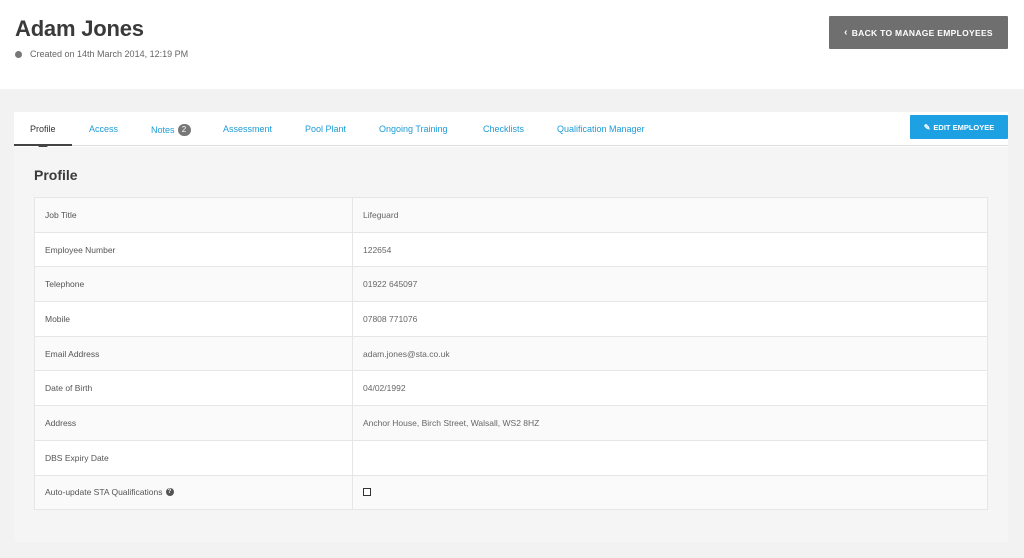 The width and height of the screenshot is (1024, 558). Describe the element at coordinates (377, 249) in the screenshot. I see `row-value: 122654` at that location.